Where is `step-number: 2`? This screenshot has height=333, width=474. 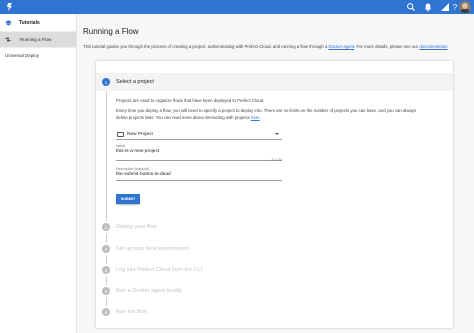 step-number: 2 is located at coordinates (106, 227).